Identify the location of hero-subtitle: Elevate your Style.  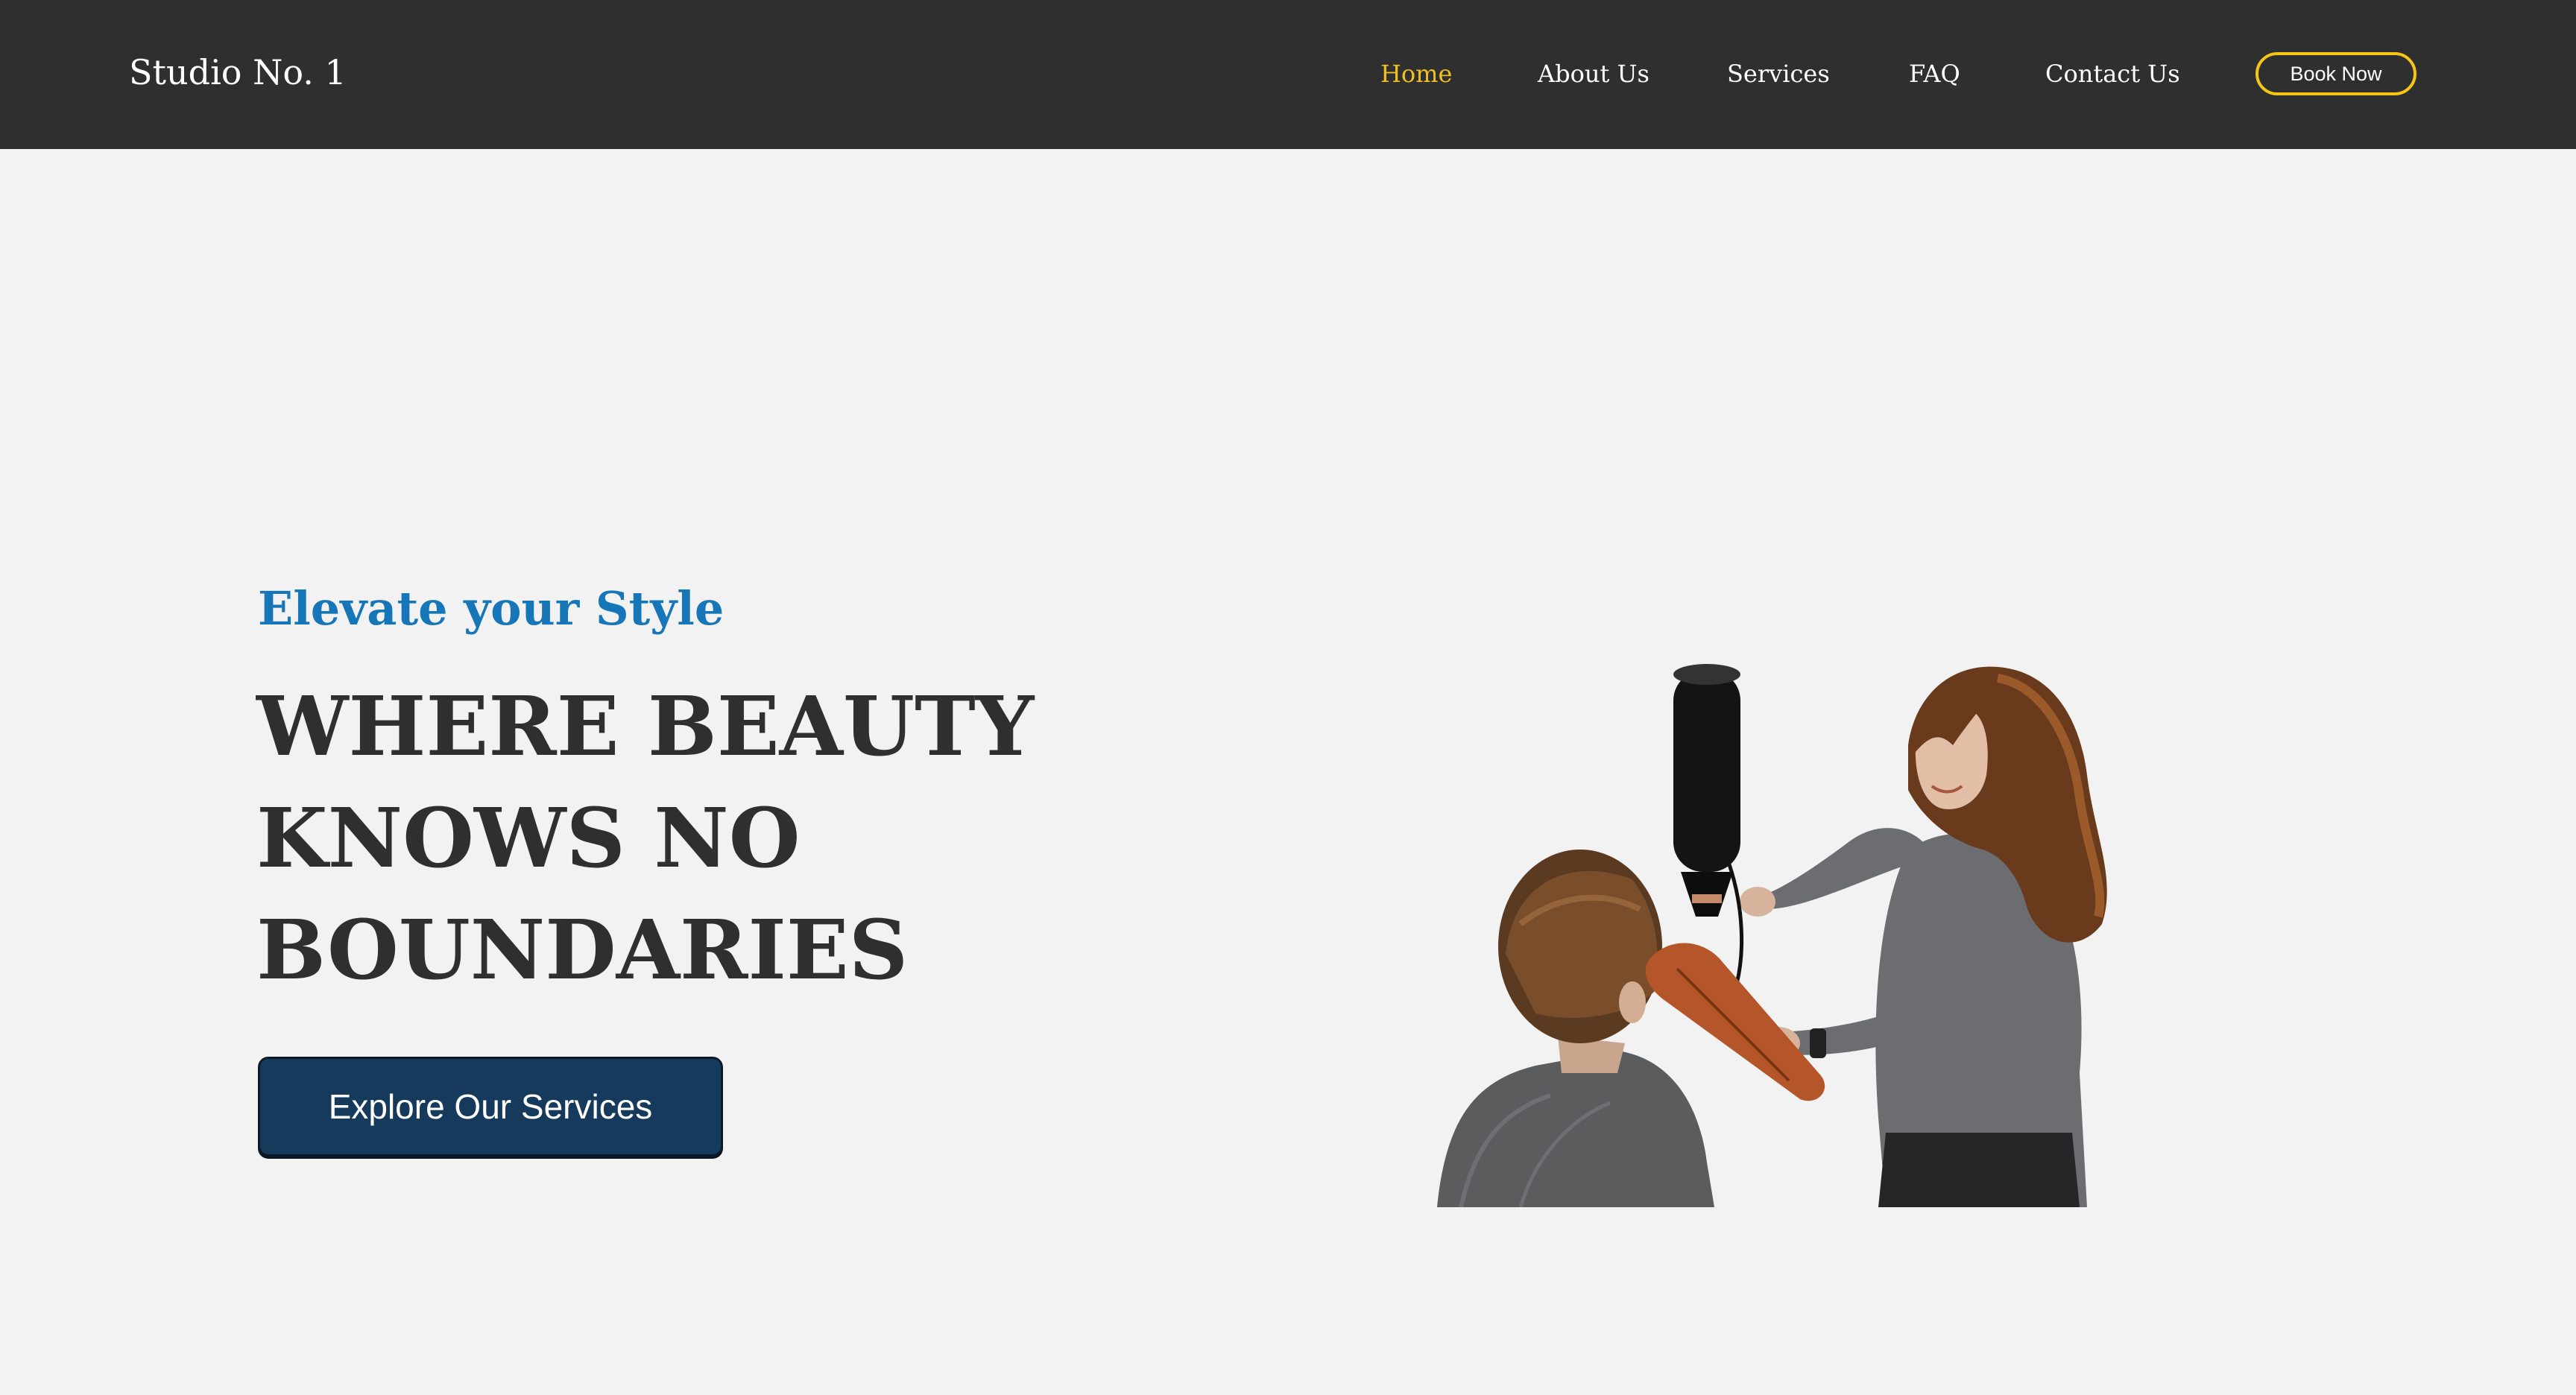
(491, 608).